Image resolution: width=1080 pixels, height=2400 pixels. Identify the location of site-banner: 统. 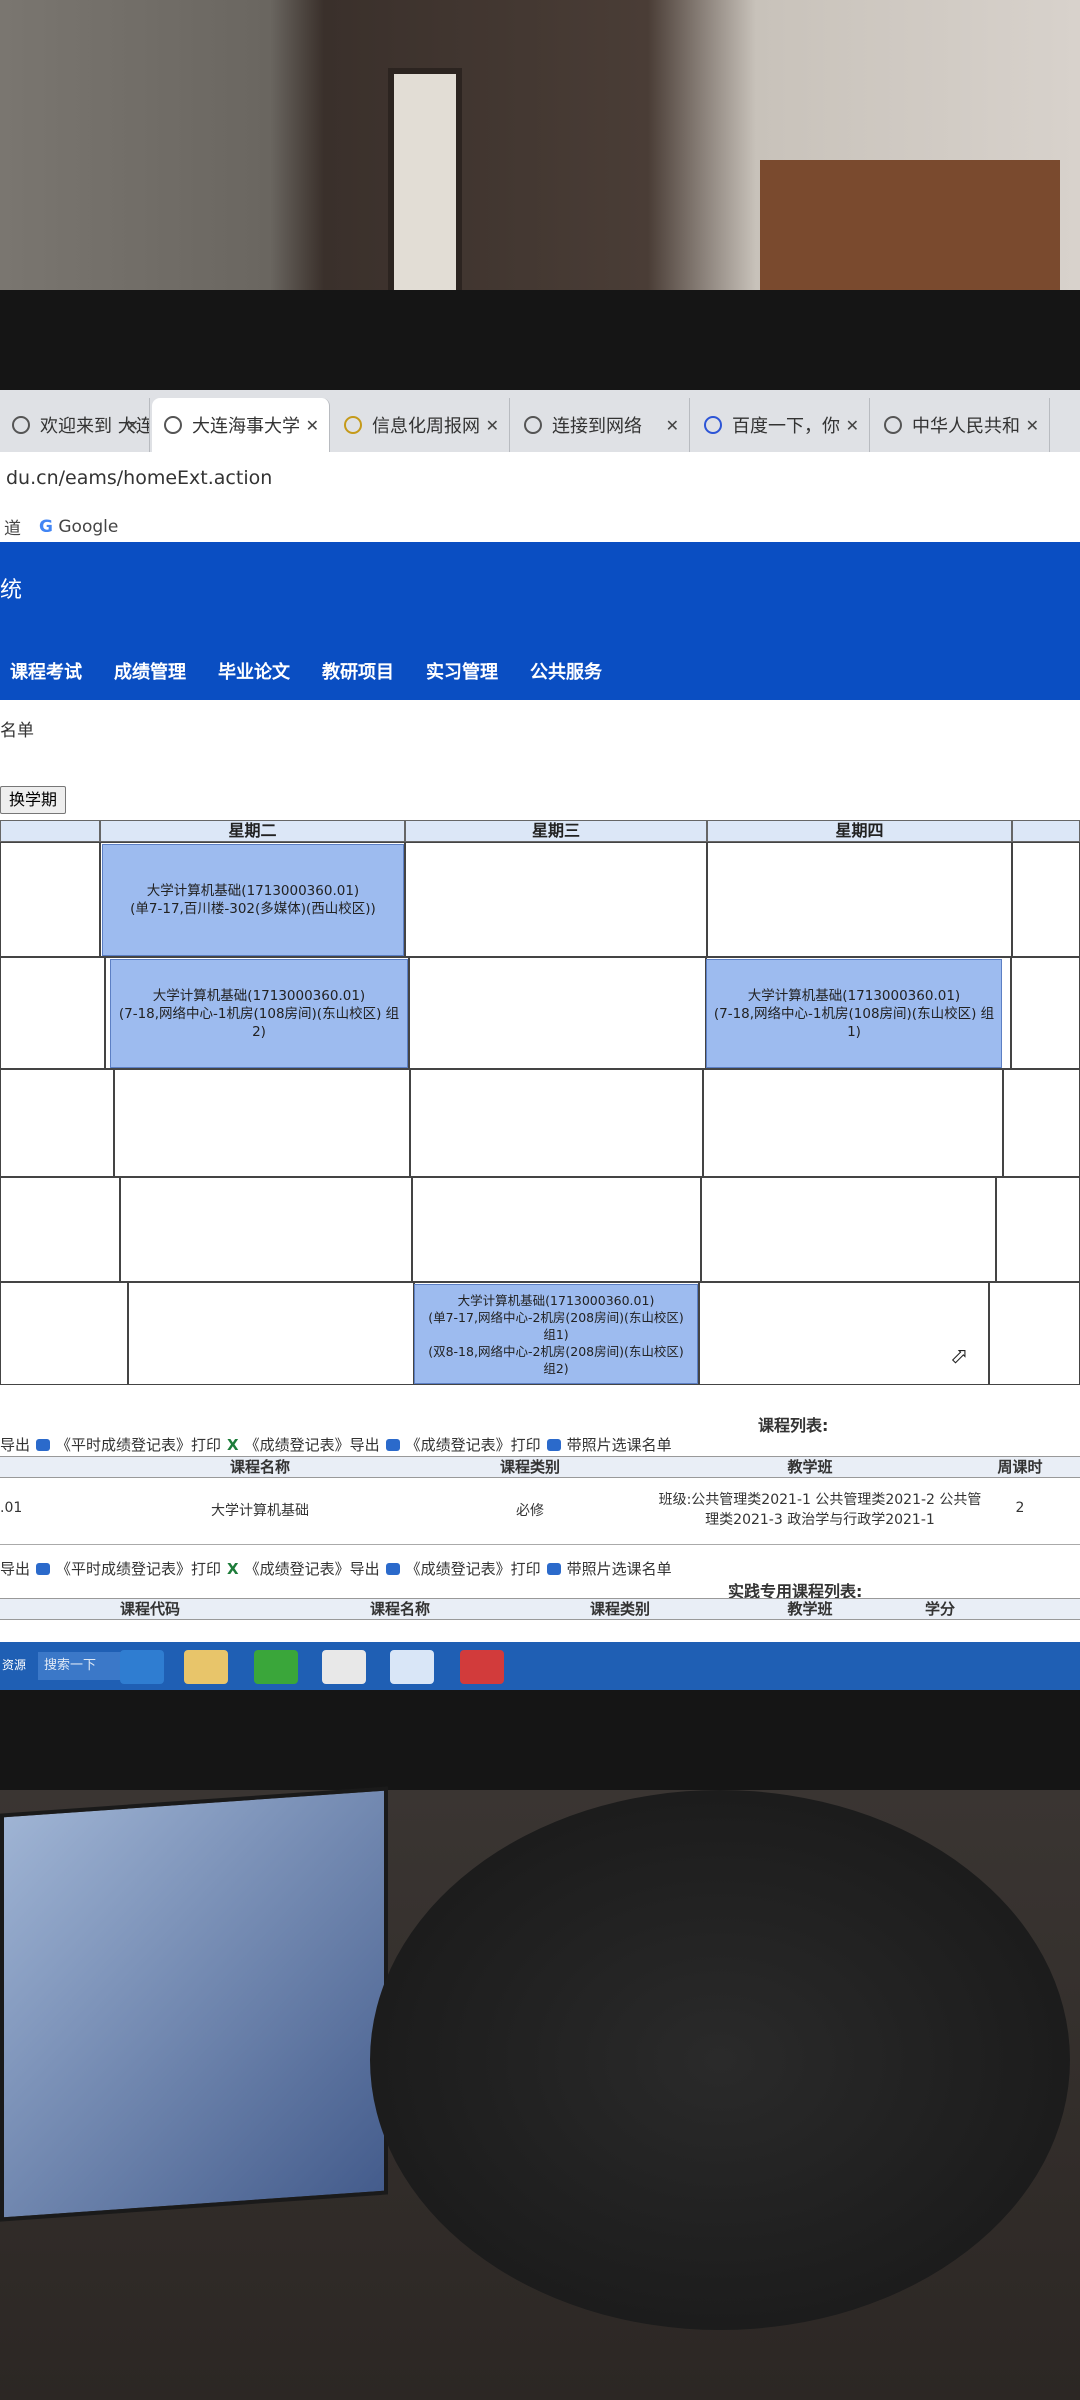
(540, 592).